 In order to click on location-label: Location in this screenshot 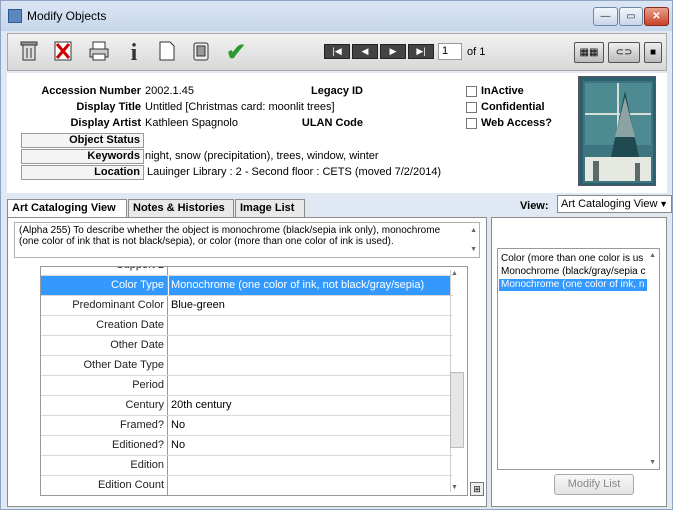, I will do `click(82, 172)`.